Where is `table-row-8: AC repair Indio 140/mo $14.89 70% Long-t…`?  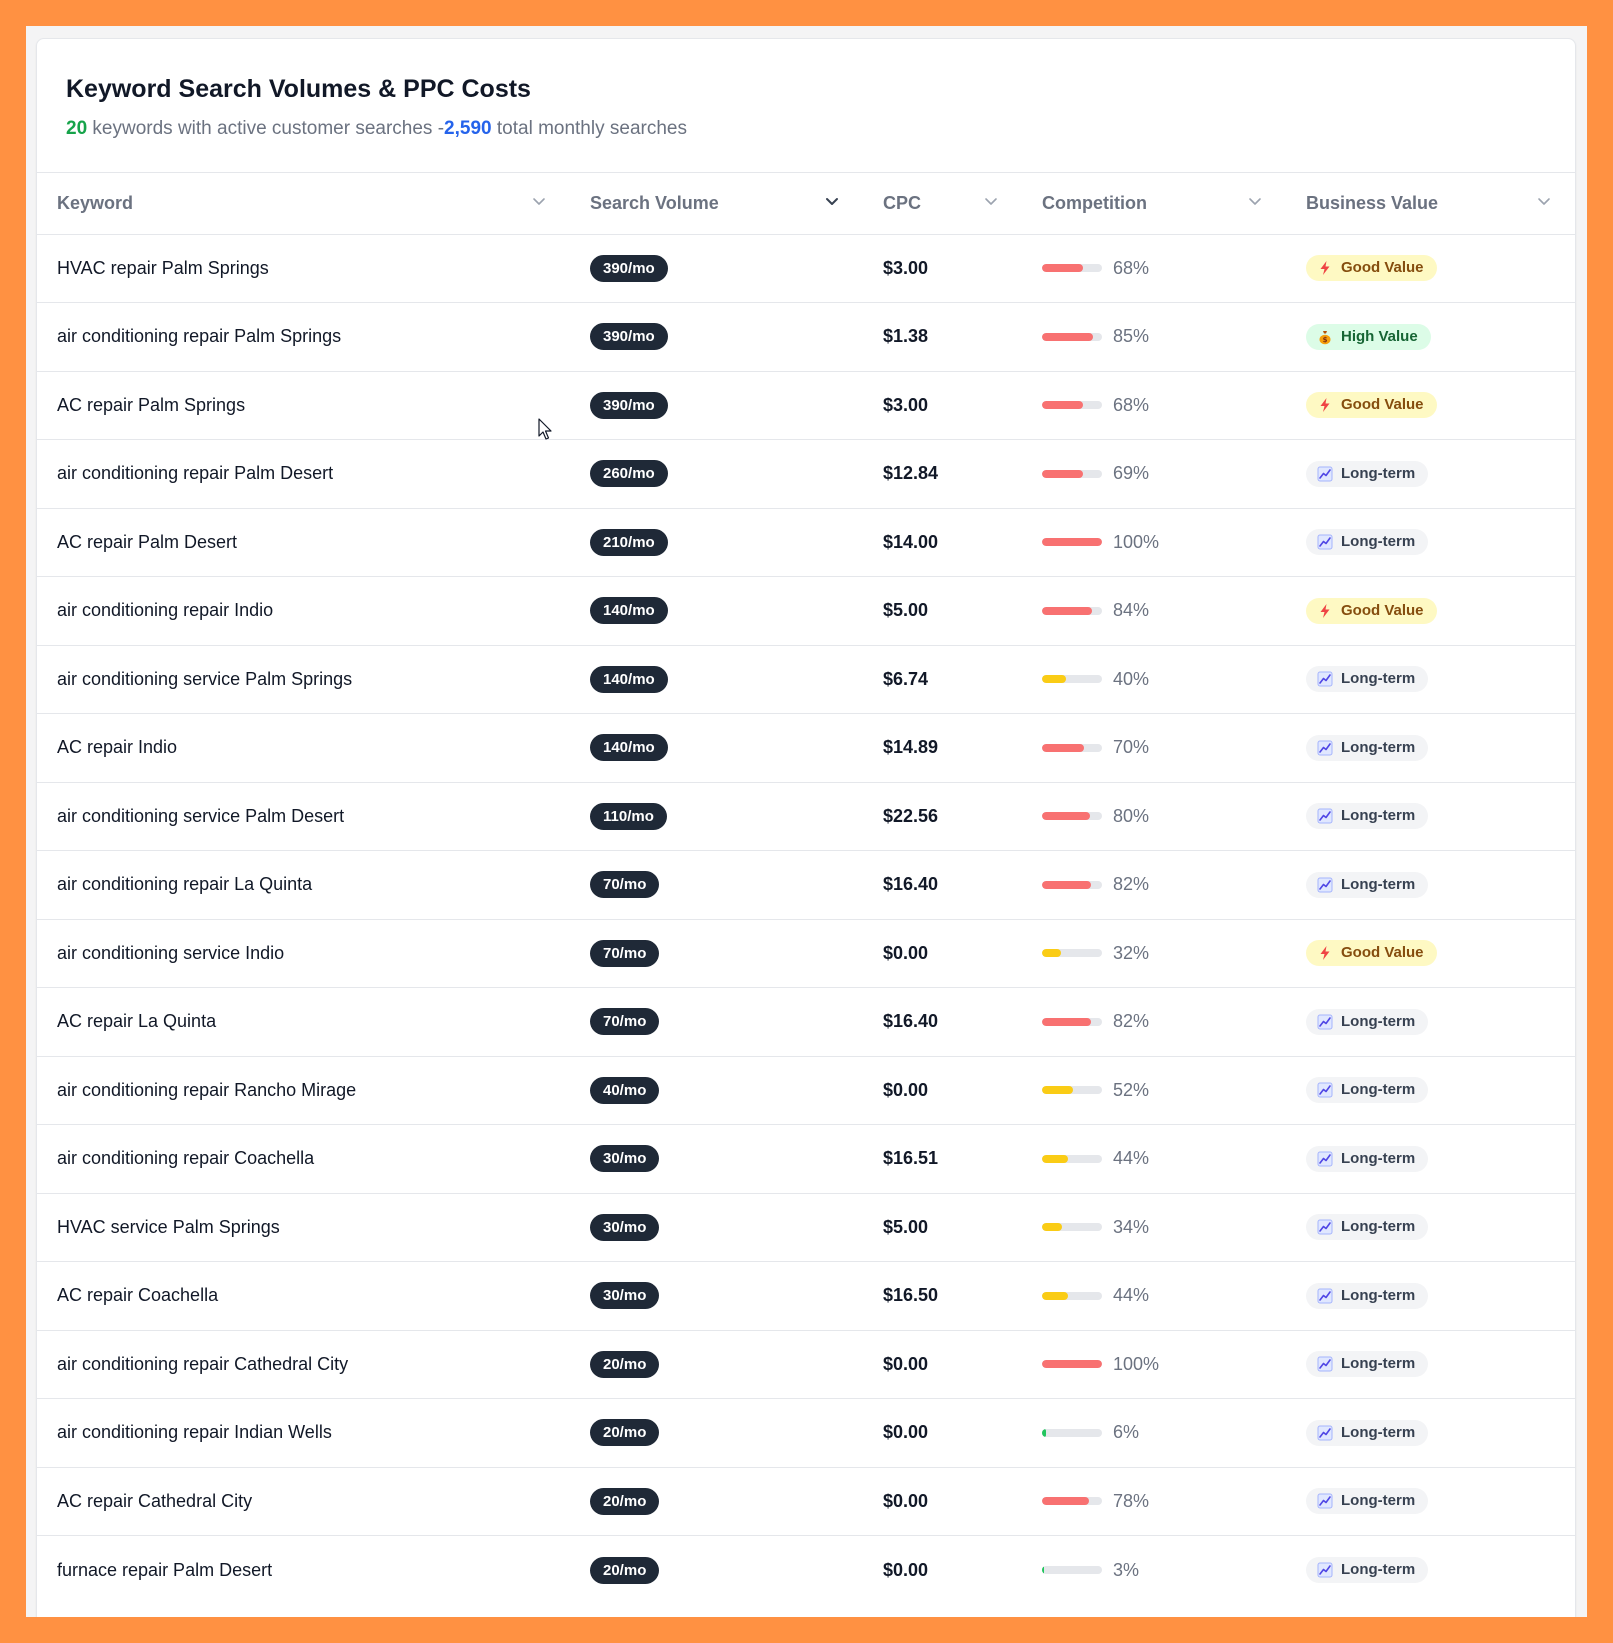 table-row-8: AC repair Indio 140/mo $14.89 70% Long-t… is located at coordinates (806, 748).